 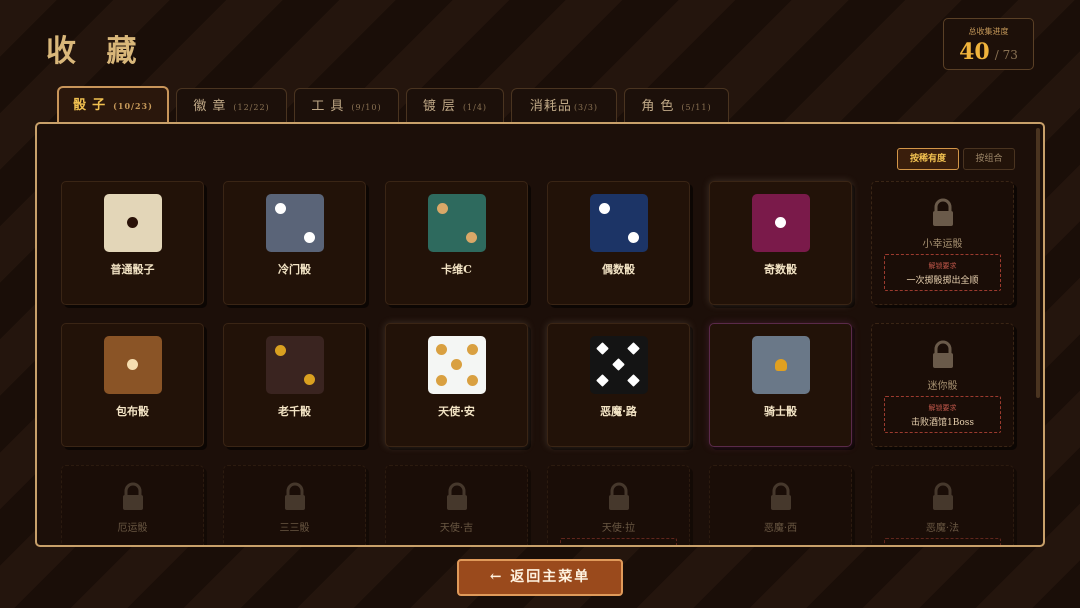 I want to click on dice-card: 骑士骰, so click(x=780, y=385).